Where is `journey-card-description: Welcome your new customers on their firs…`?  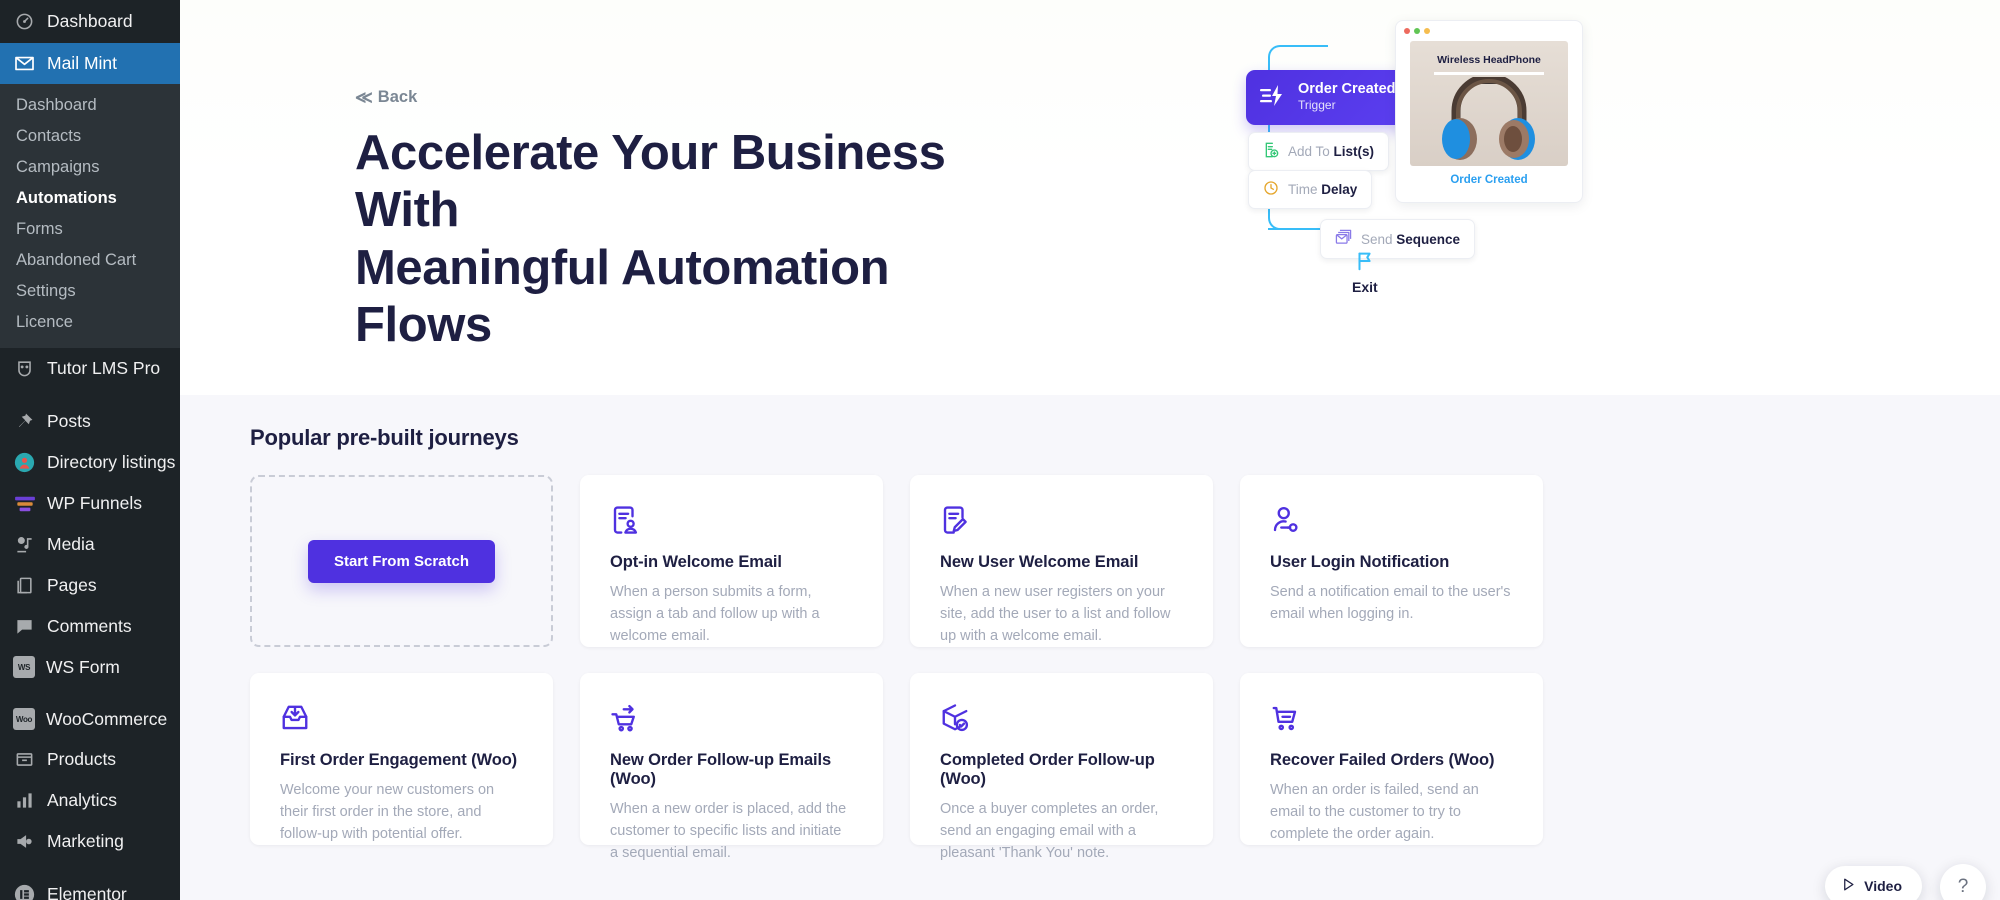 journey-card-description: Welcome your new customers on their firs… is located at coordinates (387, 812).